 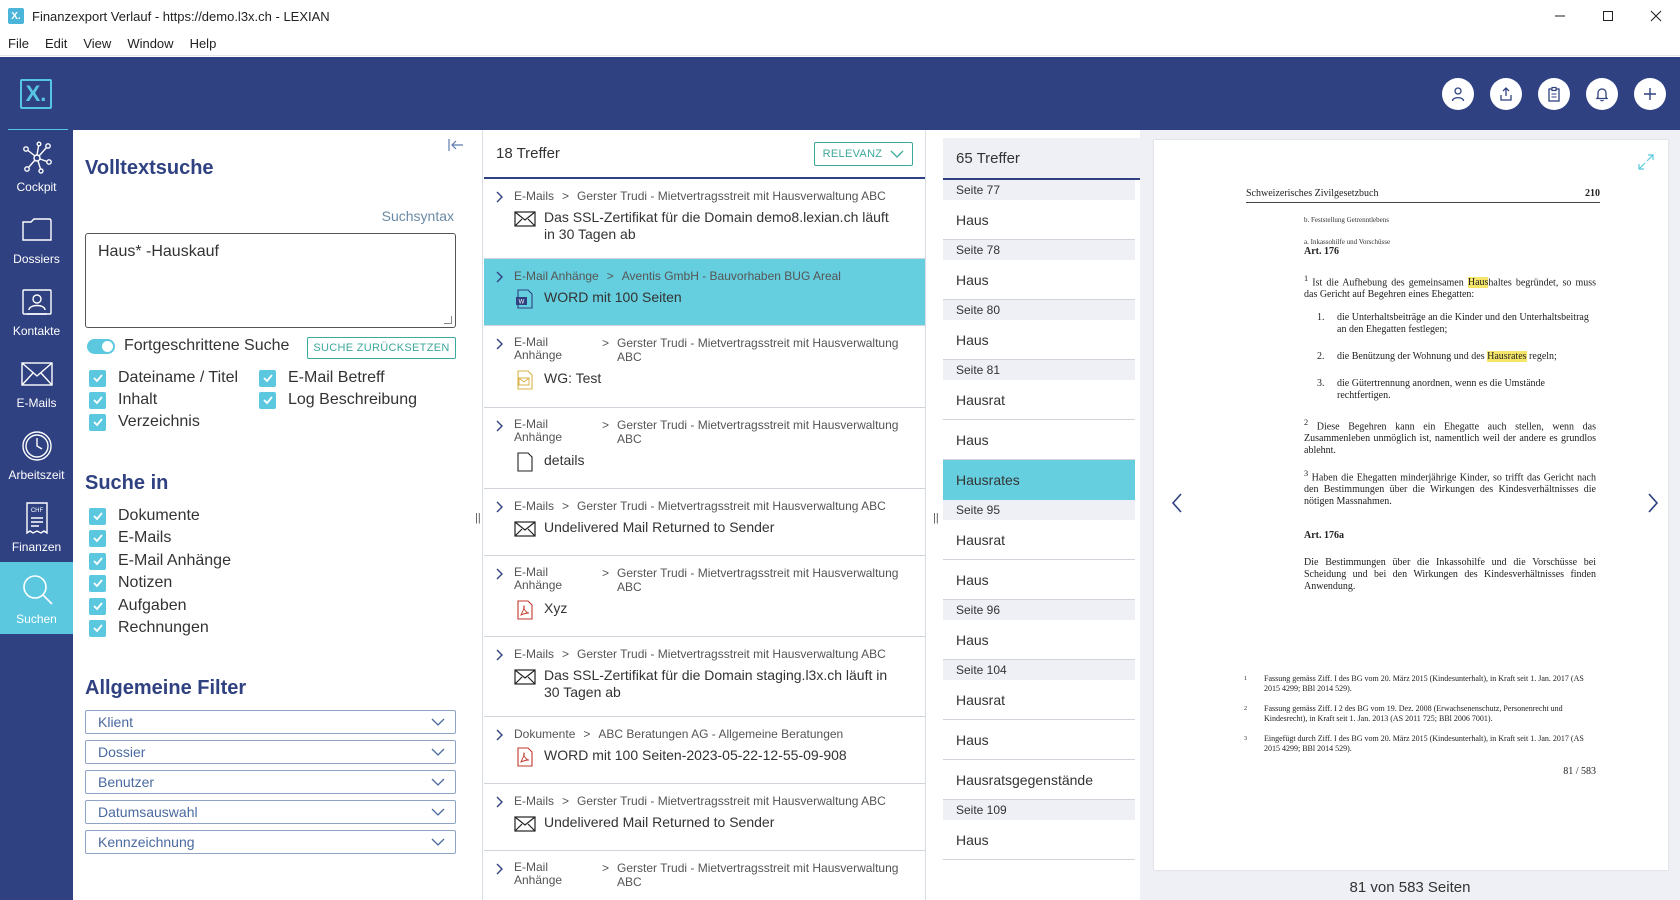 What do you see at coordinates (1608, 16) in the screenshot?
I see `maximize-button` at bounding box center [1608, 16].